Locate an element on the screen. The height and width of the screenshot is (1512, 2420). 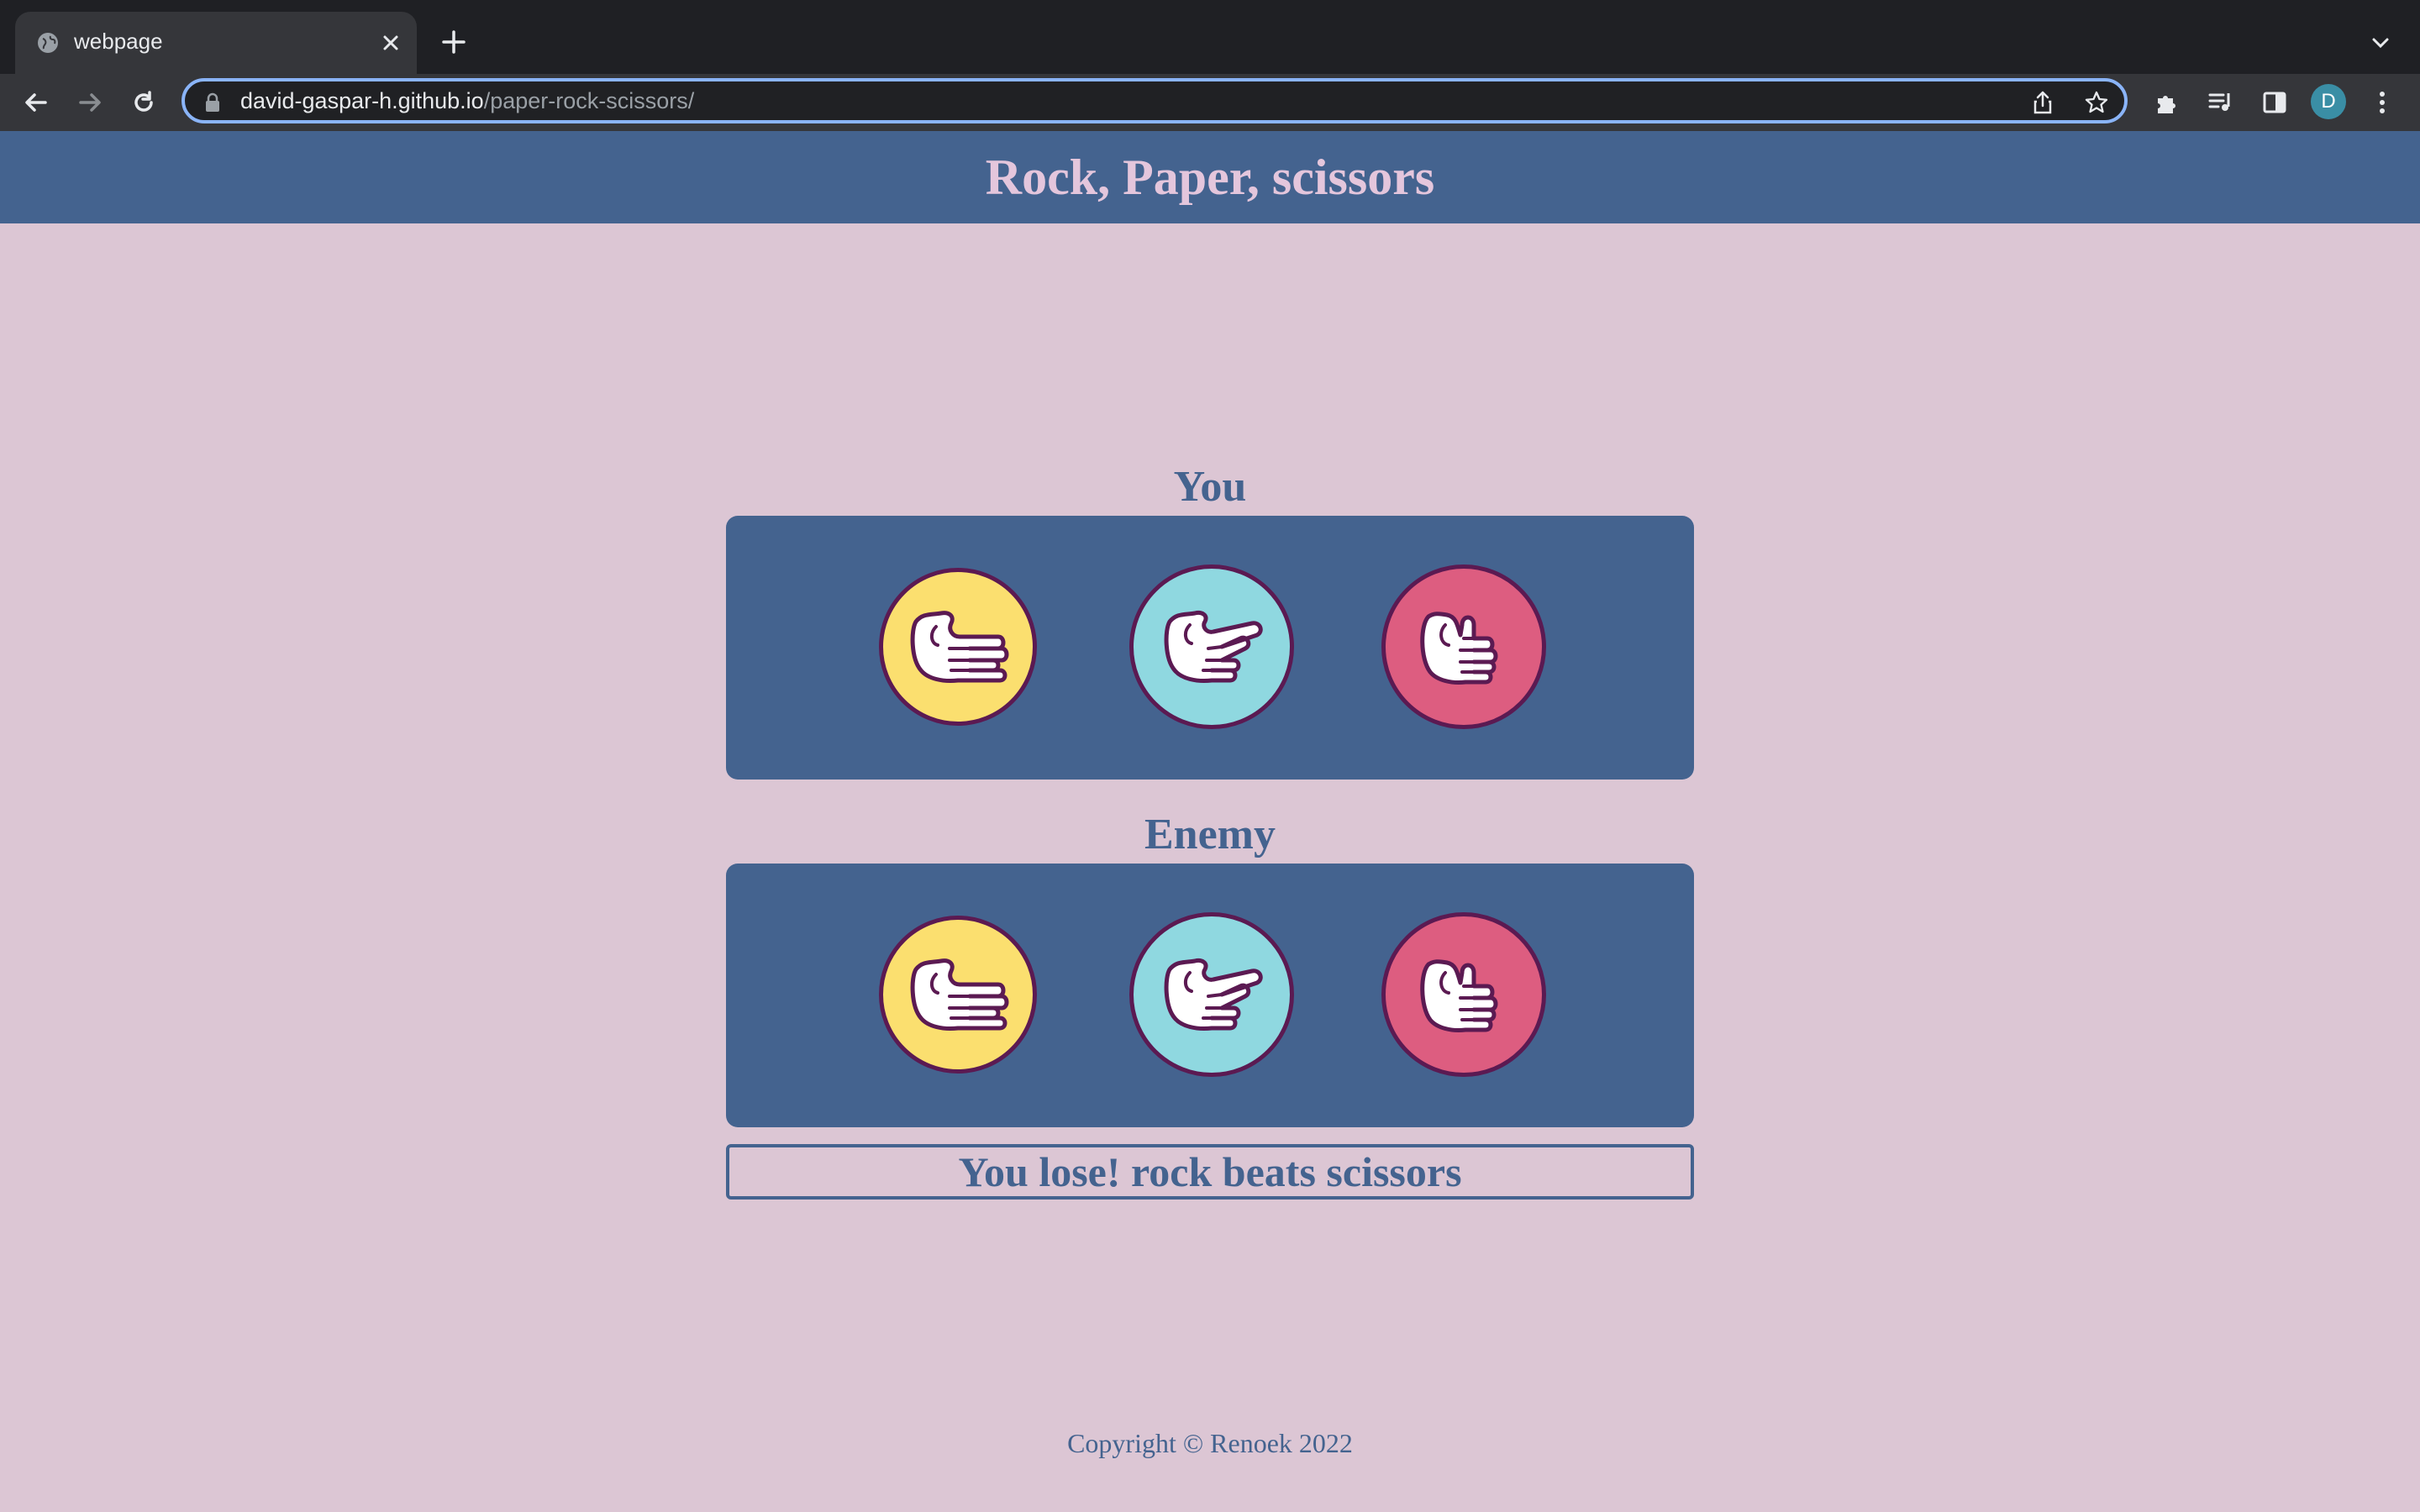
result-message: You lose! rock beats scissors is located at coordinates (1210, 1172).